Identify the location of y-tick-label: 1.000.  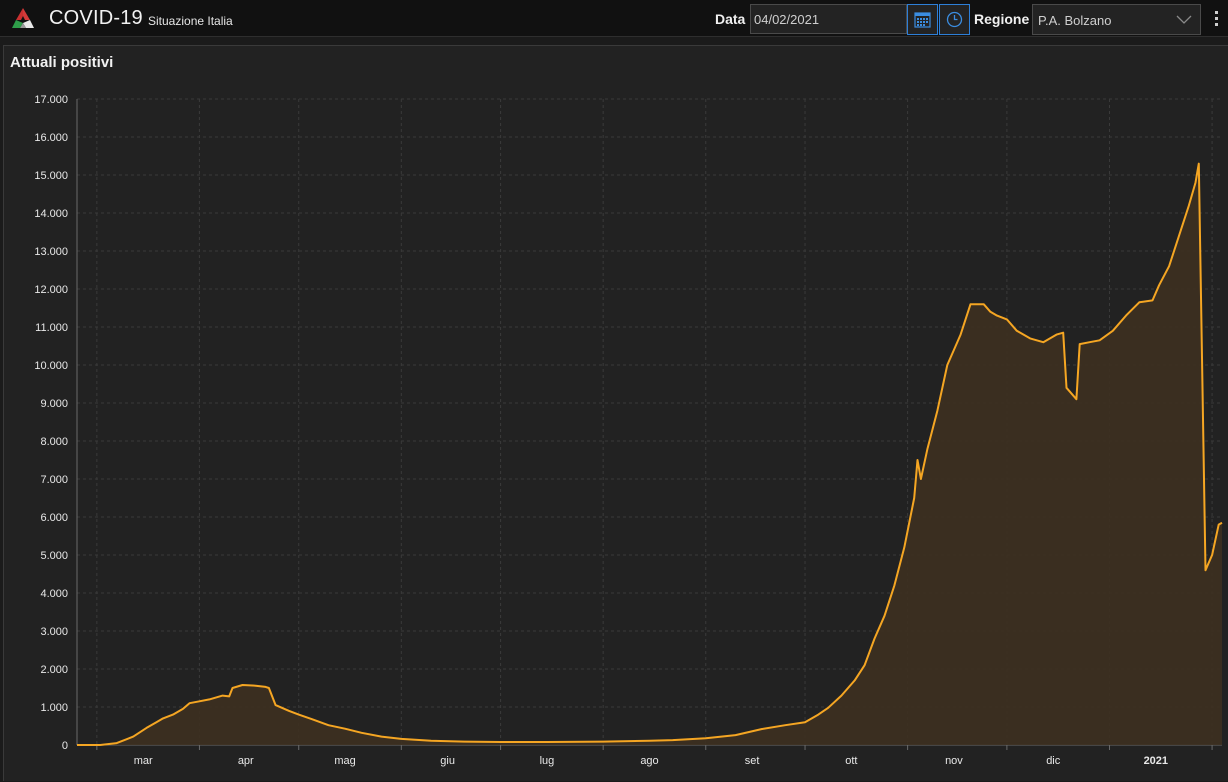
(54, 708).